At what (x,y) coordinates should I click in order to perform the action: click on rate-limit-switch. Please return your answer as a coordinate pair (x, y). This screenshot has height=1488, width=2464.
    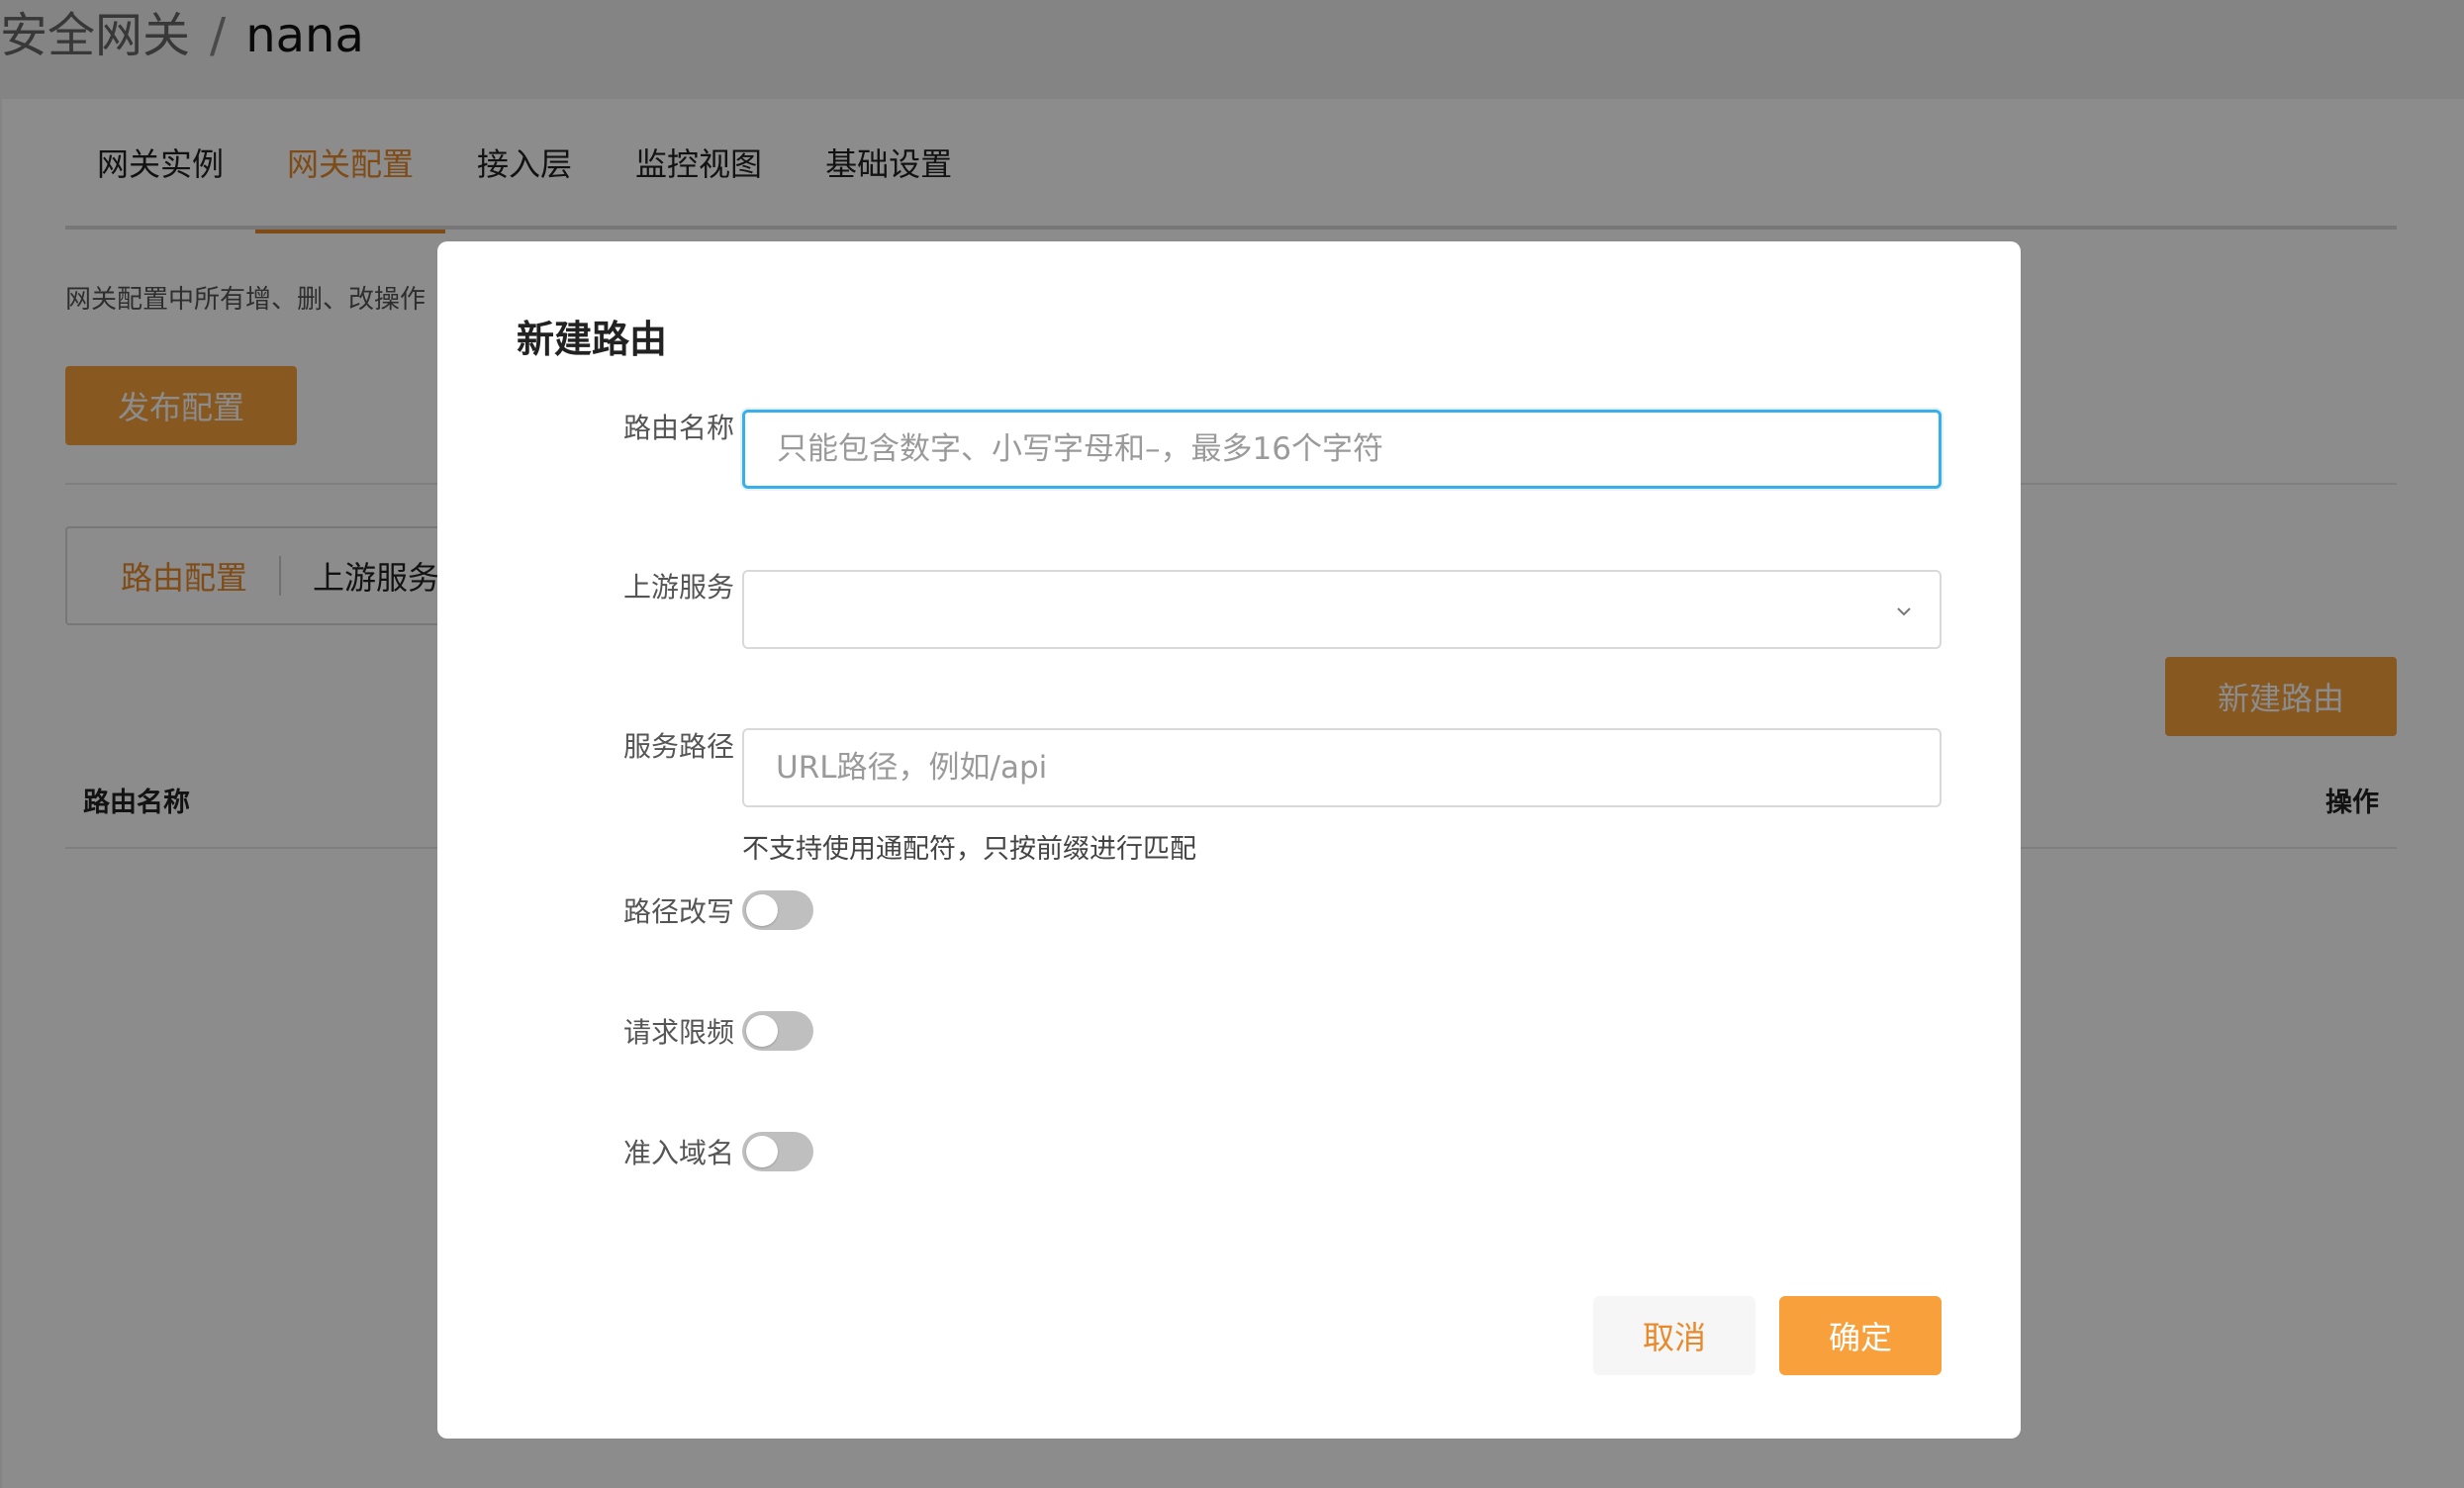
    Looking at the image, I should click on (777, 1031).